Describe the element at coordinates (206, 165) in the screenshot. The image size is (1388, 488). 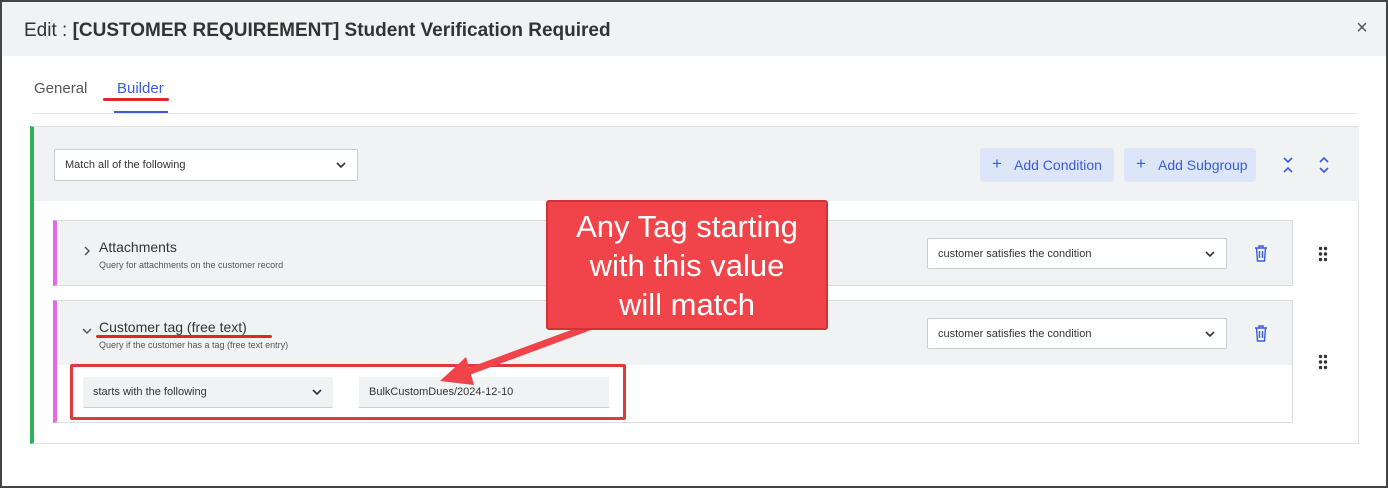
I see `match-mode-select: Match all of the following` at that location.